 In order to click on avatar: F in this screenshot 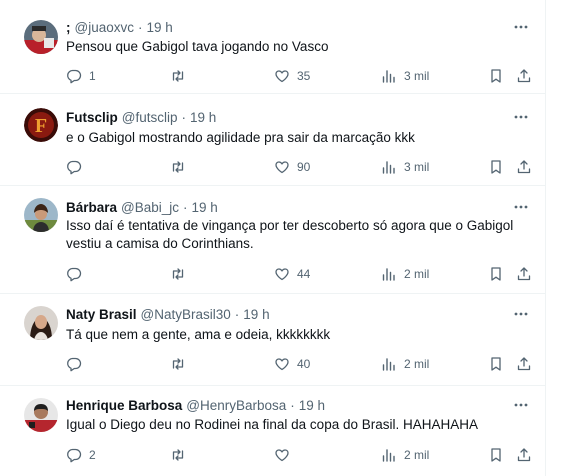, I will do `click(41, 125)`.